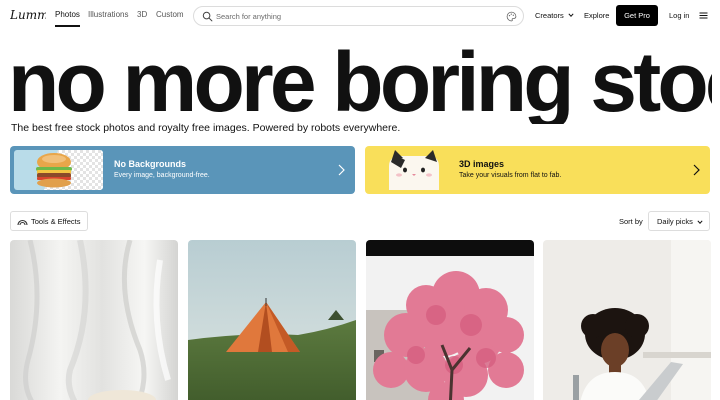  Describe the element at coordinates (675, 221) in the screenshot. I see `sort-value: Daily picks` at that location.